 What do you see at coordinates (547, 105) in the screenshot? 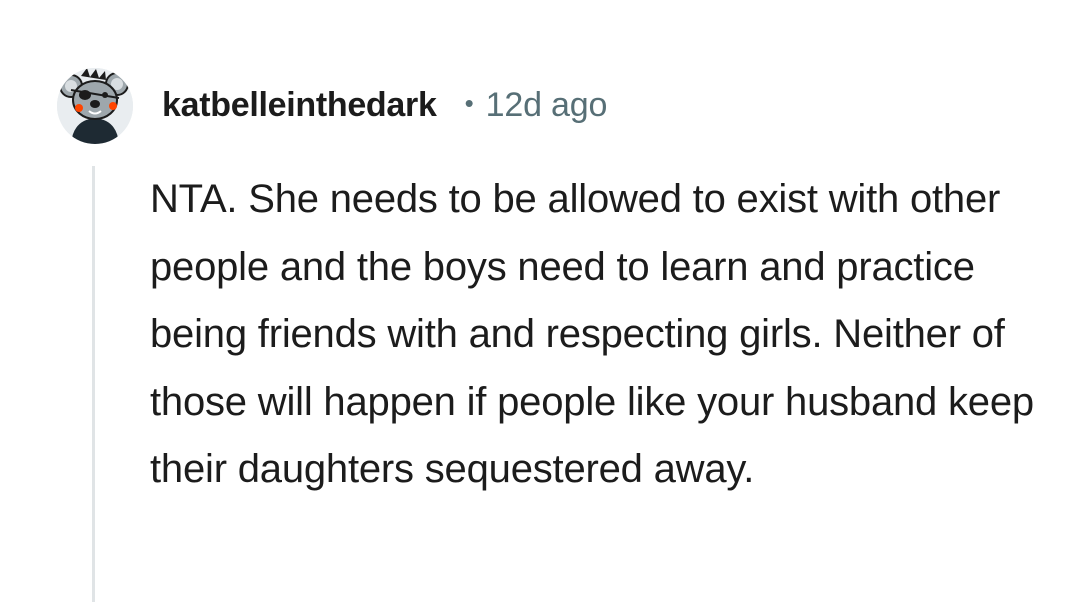
I see `timestamp: 12d ago` at bounding box center [547, 105].